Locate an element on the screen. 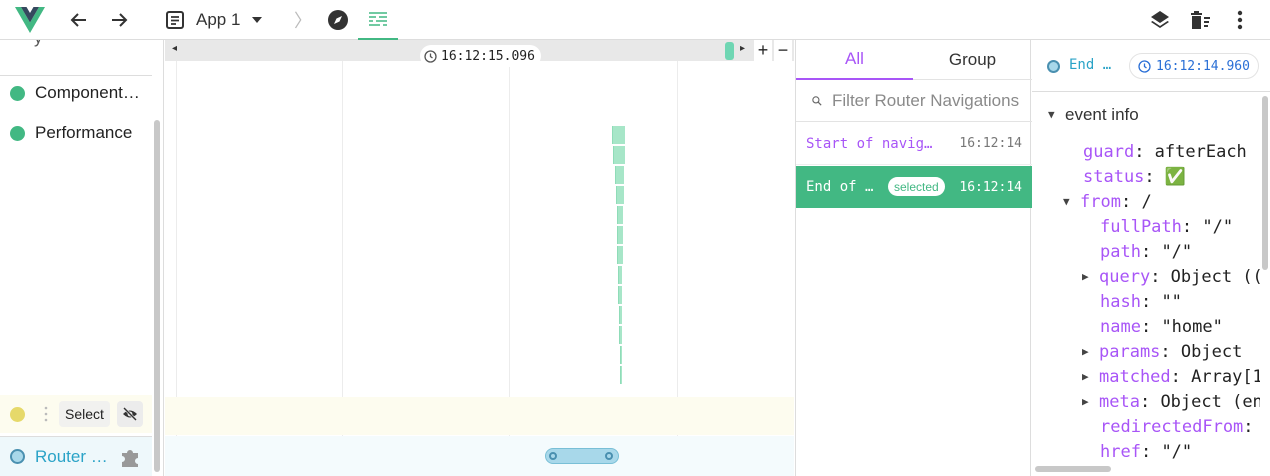 The height and width of the screenshot is (476, 1270). vue-logo-icon is located at coordinates (30, 20).